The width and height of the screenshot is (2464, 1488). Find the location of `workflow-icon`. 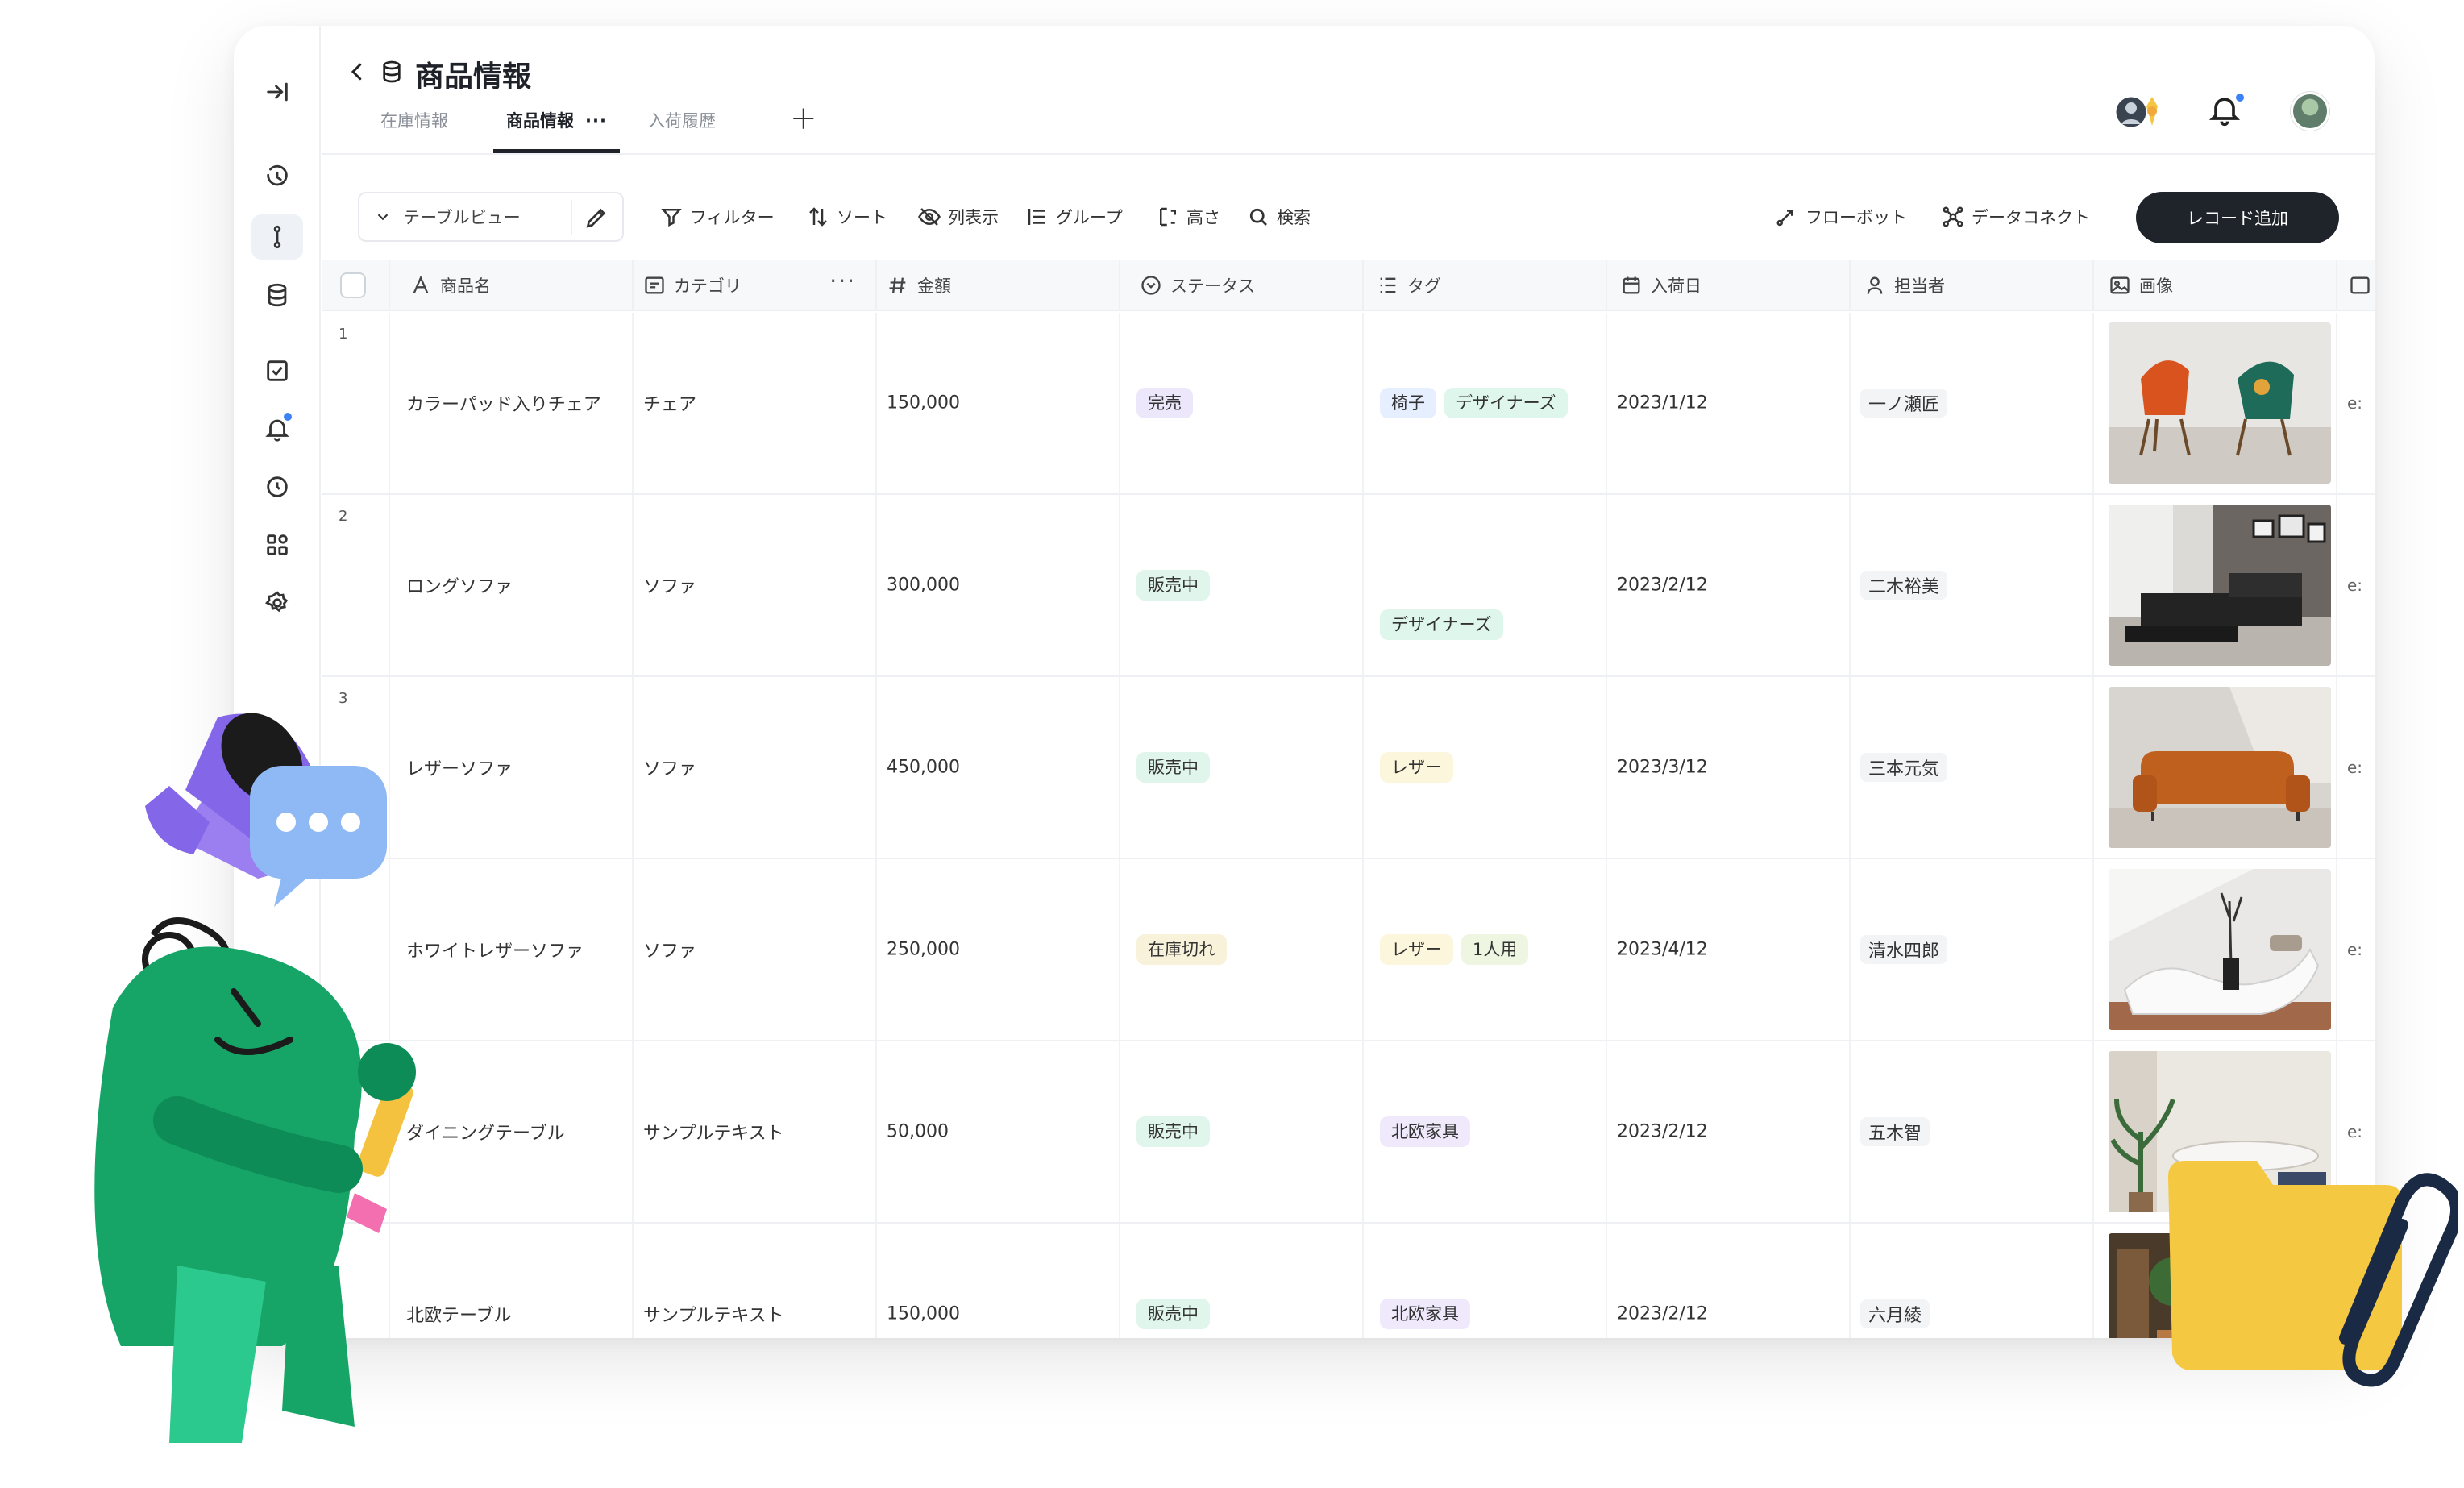

workflow-icon is located at coordinates (277, 237).